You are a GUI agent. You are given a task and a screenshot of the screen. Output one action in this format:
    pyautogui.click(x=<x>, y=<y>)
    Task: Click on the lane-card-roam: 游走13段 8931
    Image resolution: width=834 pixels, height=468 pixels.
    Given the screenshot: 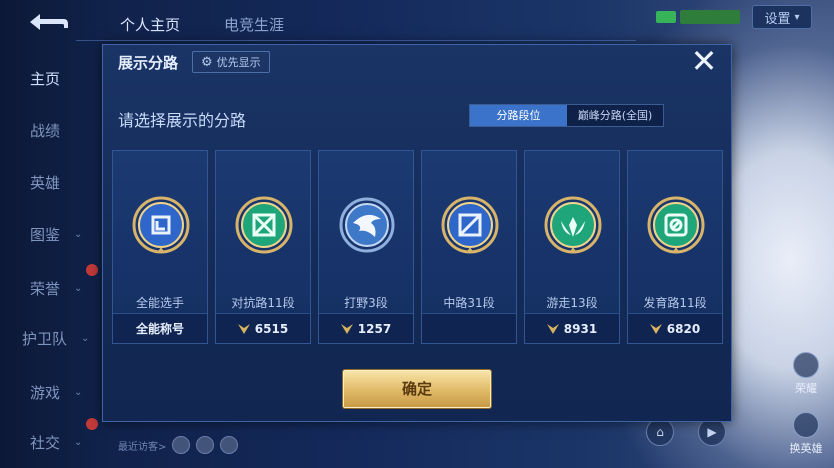 What is the action you would take?
    pyautogui.click(x=572, y=247)
    